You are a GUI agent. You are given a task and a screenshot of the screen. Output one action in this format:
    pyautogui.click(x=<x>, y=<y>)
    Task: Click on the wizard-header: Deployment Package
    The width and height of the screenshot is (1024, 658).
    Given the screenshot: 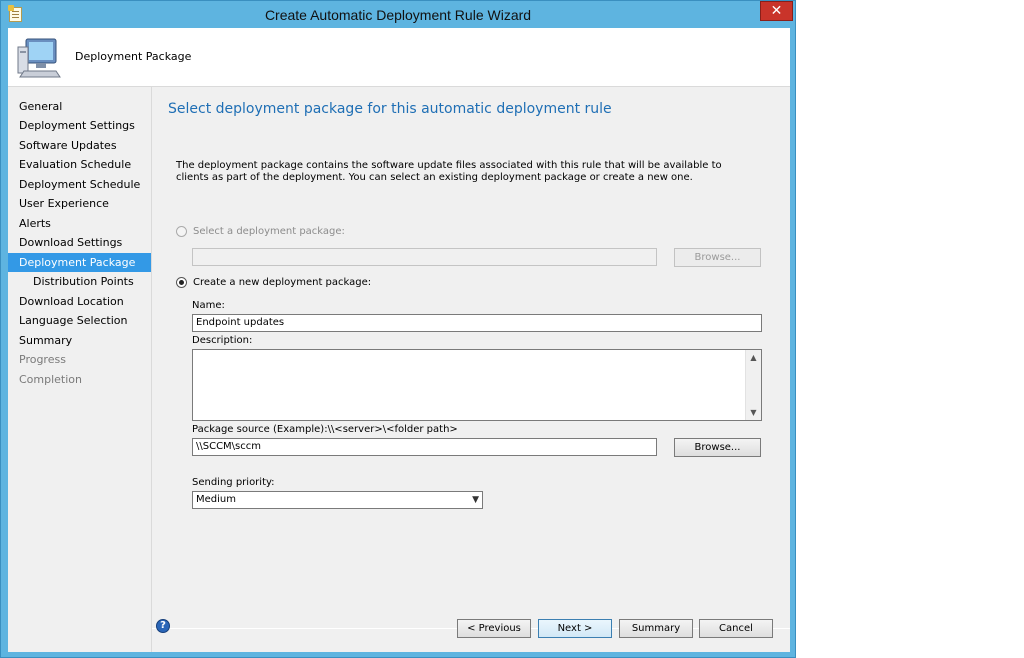 What is the action you would take?
    pyautogui.click(x=399, y=57)
    